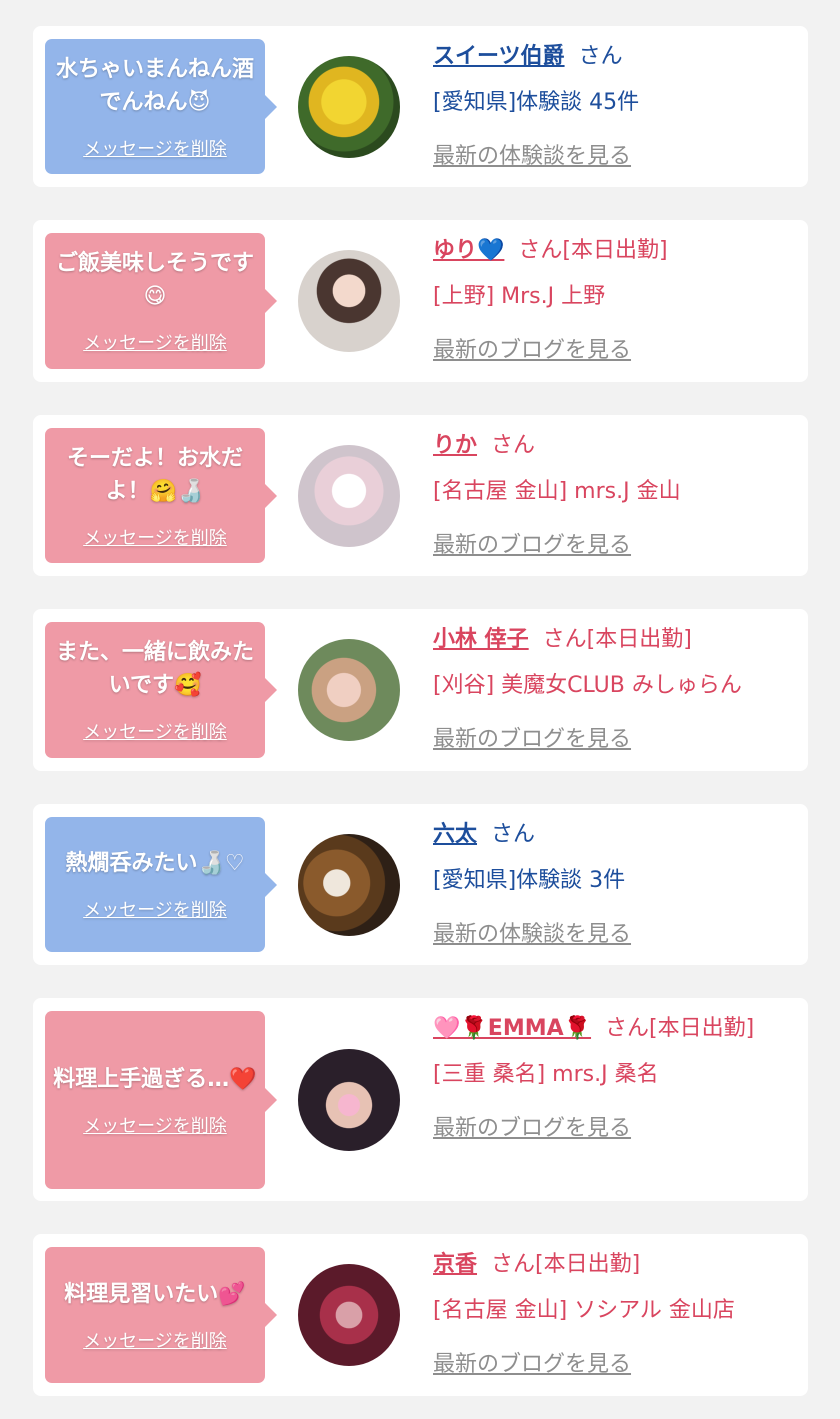  Describe the element at coordinates (546, 1074) in the screenshot. I see `user-detail: [三重 桑名] mrs.J 桑名` at that location.